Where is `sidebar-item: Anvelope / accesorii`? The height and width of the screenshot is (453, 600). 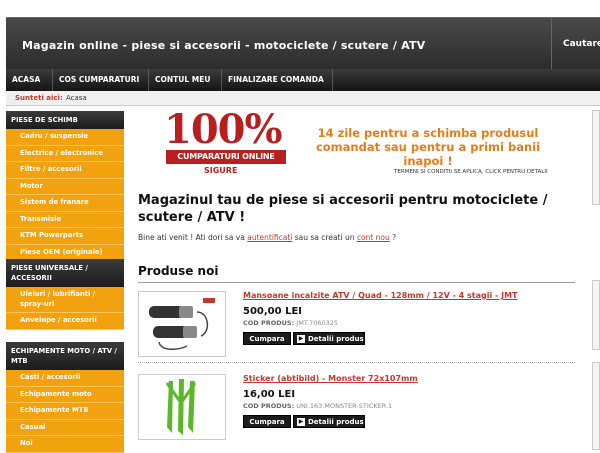
sidebar-item: Anvelope / accesorii is located at coordinates (65, 321).